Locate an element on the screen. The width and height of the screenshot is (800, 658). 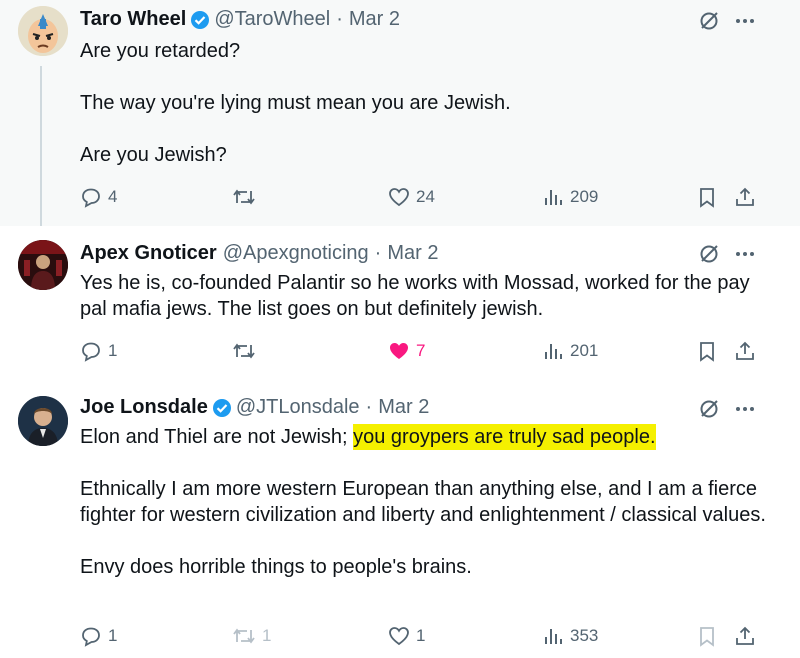
tweet-header: Apex Gnoticer @Apexgnoticing · Mar 2 is located at coordinates (259, 253).